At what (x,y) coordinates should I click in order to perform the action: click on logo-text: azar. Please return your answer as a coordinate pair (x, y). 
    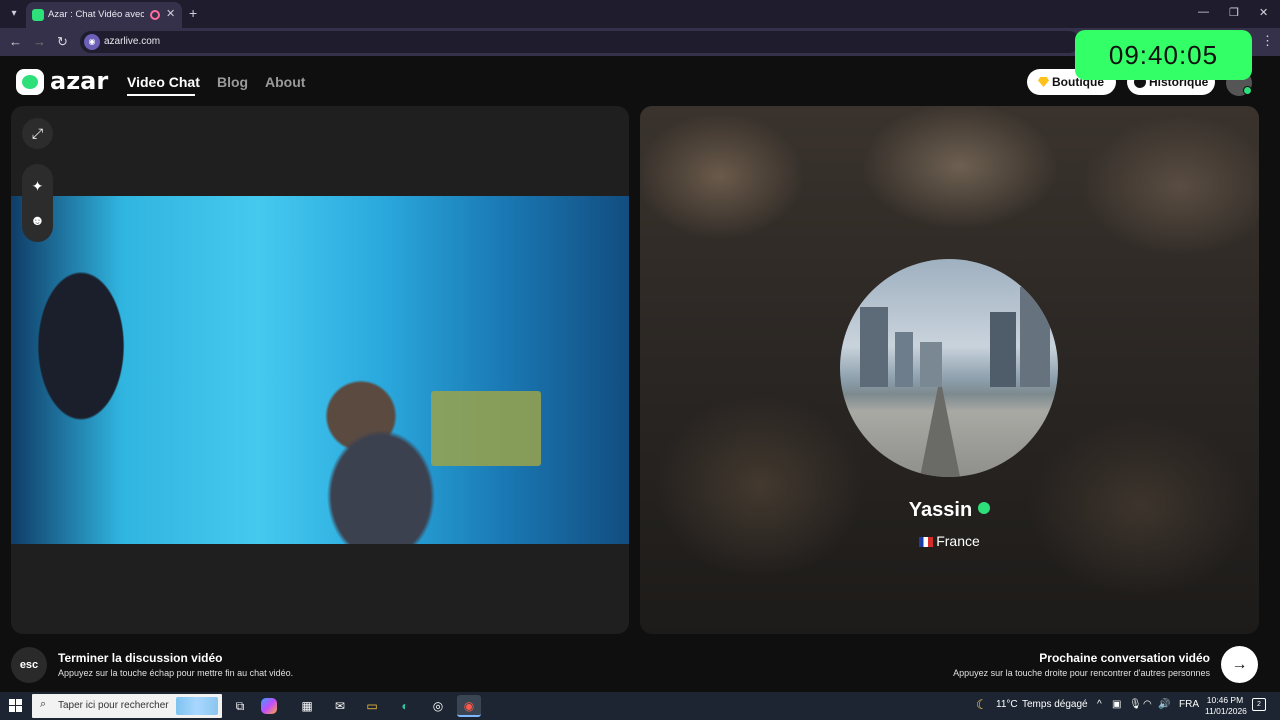
    Looking at the image, I should click on (79, 81).